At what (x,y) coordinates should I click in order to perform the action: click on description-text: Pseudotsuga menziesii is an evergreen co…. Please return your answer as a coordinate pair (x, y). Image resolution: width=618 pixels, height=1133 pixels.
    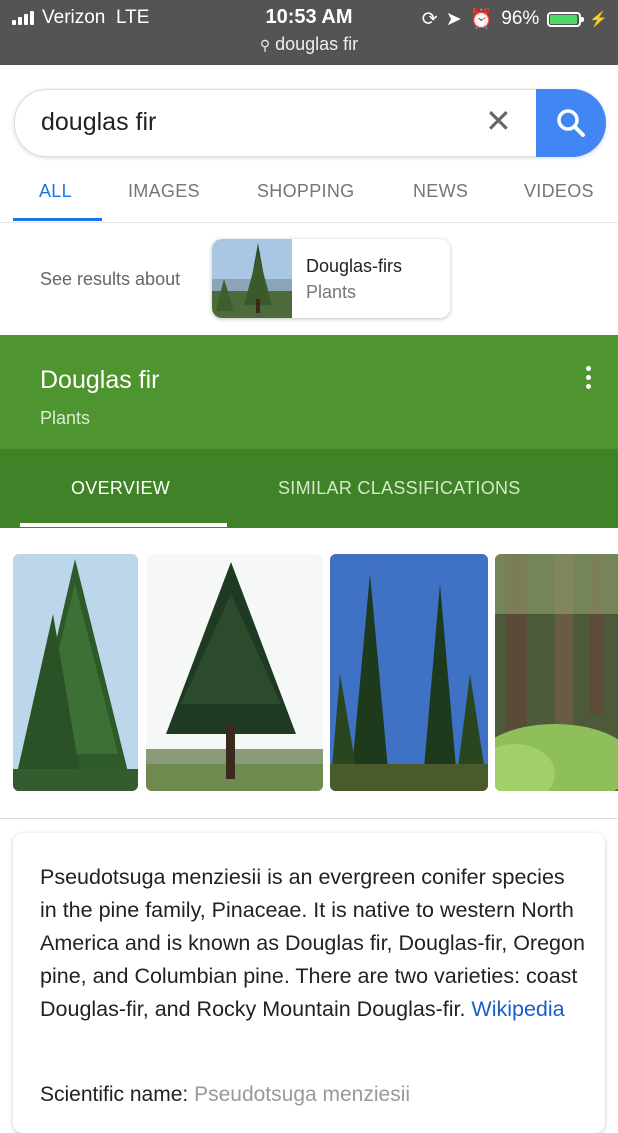
    Looking at the image, I should click on (312, 943).